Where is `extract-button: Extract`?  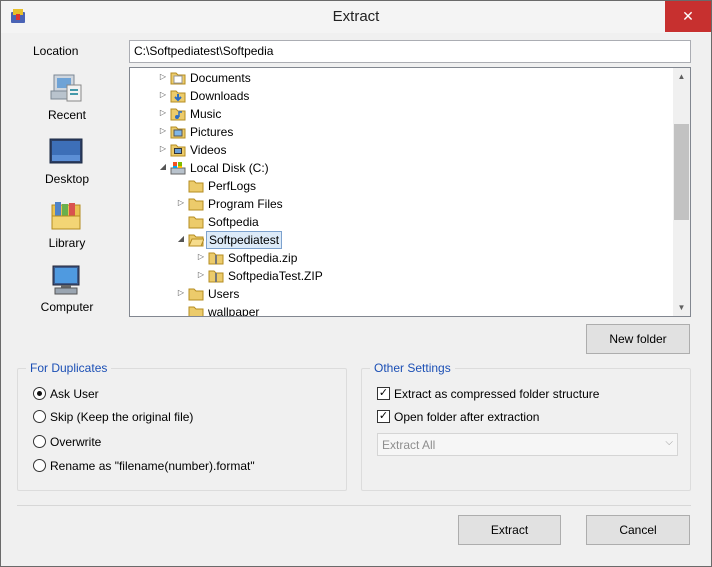
extract-button: Extract is located at coordinates (509, 530).